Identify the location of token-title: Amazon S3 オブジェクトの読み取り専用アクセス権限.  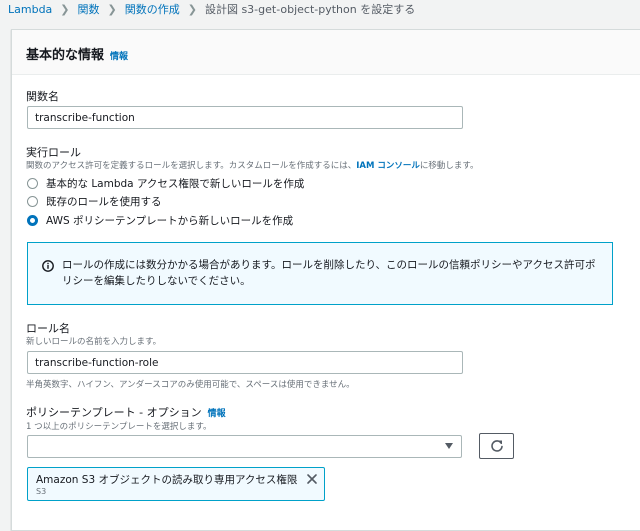
(167, 480).